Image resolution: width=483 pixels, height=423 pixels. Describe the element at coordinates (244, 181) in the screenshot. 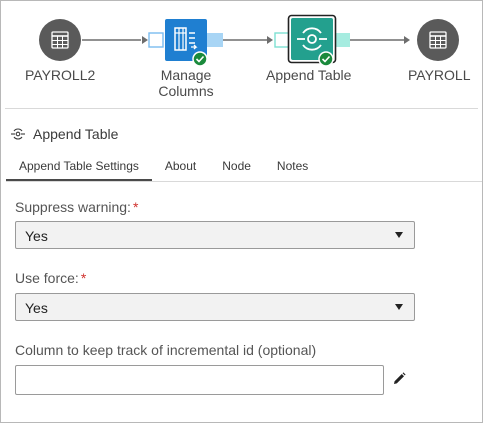

I see `tab-divider` at that location.